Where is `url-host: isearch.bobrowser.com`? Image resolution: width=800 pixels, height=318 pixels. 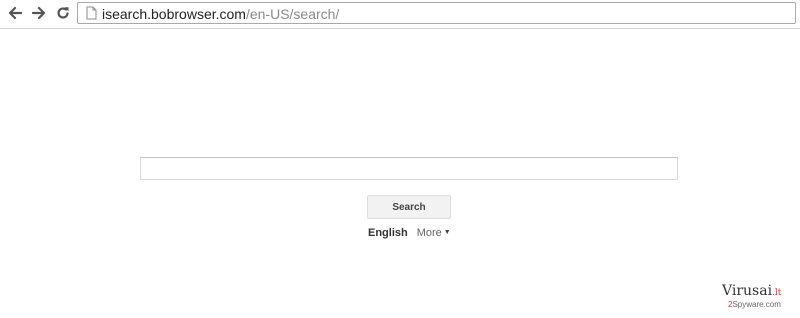
url-host: isearch.bobrowser.com is located at coordinates (174, 14).